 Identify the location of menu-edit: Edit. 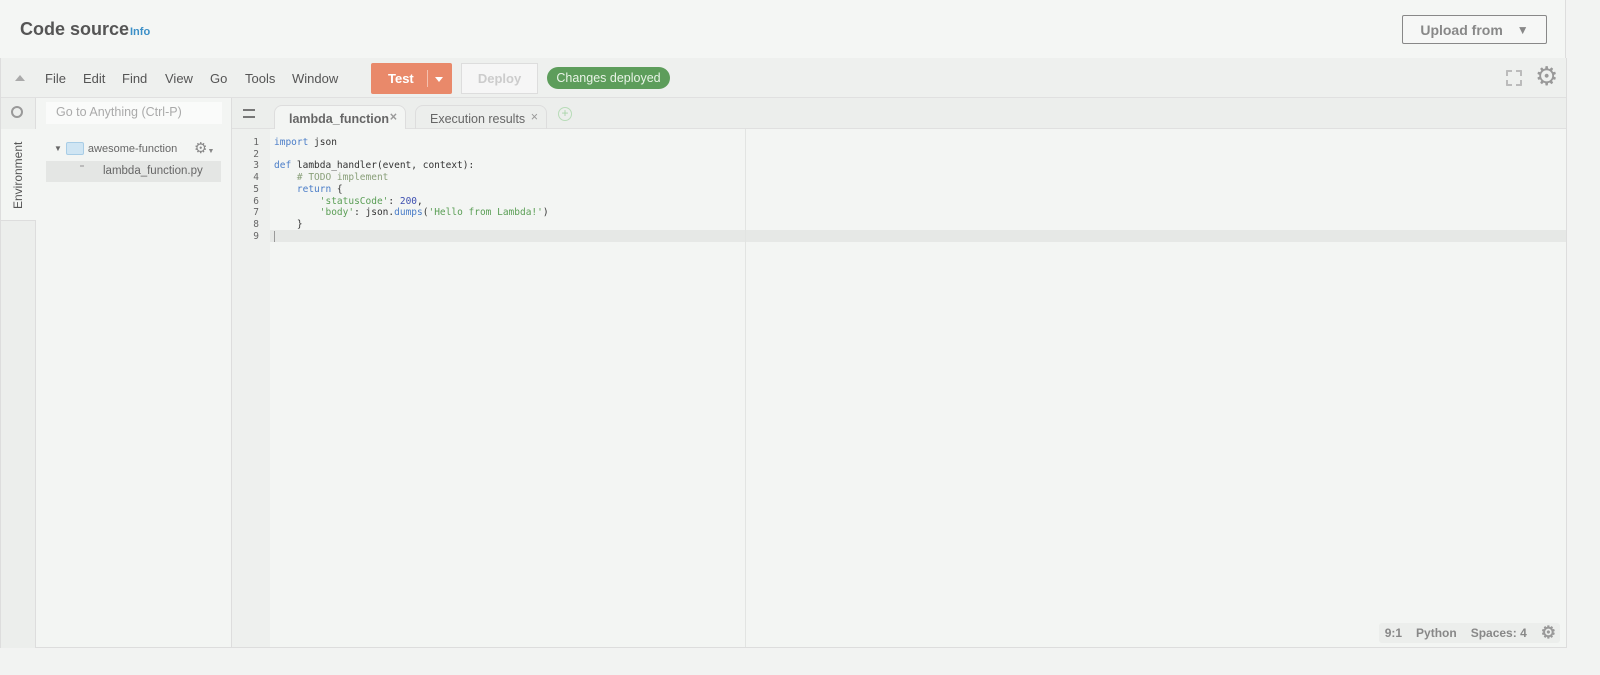
(94, 78).